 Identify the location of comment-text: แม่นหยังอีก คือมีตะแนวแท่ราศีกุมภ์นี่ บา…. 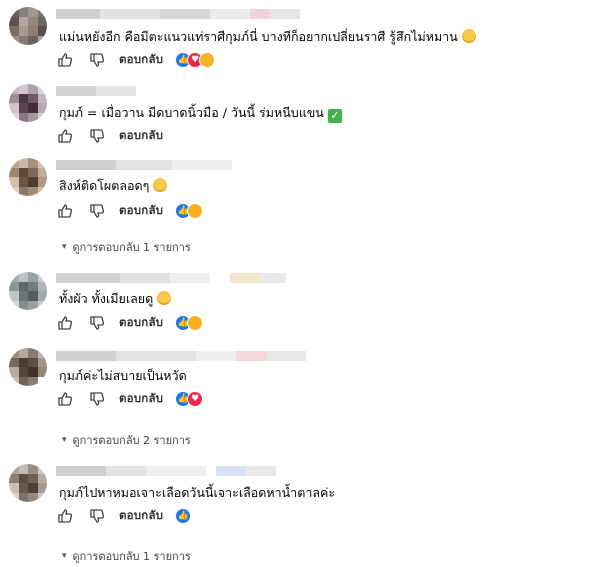
(267, 37).